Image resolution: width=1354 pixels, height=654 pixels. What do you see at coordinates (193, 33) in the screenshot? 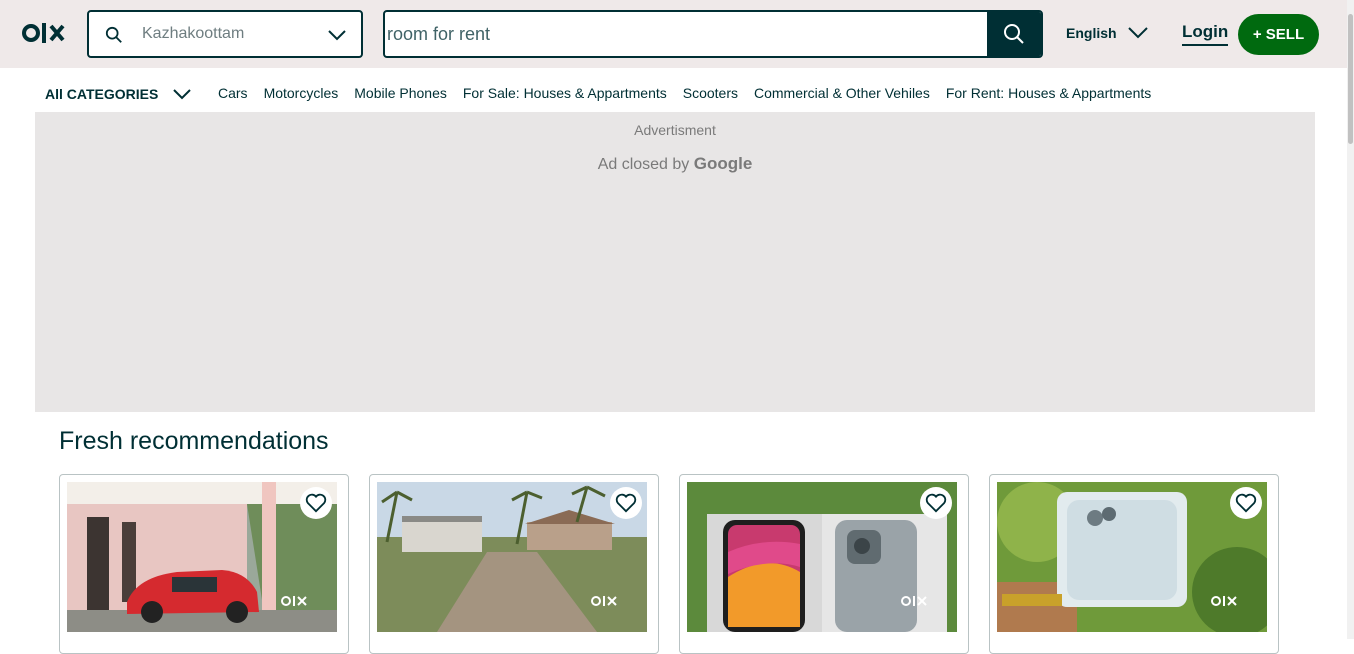
I see `location-value: Kazhakoottam` at bounding box center [193, 33].